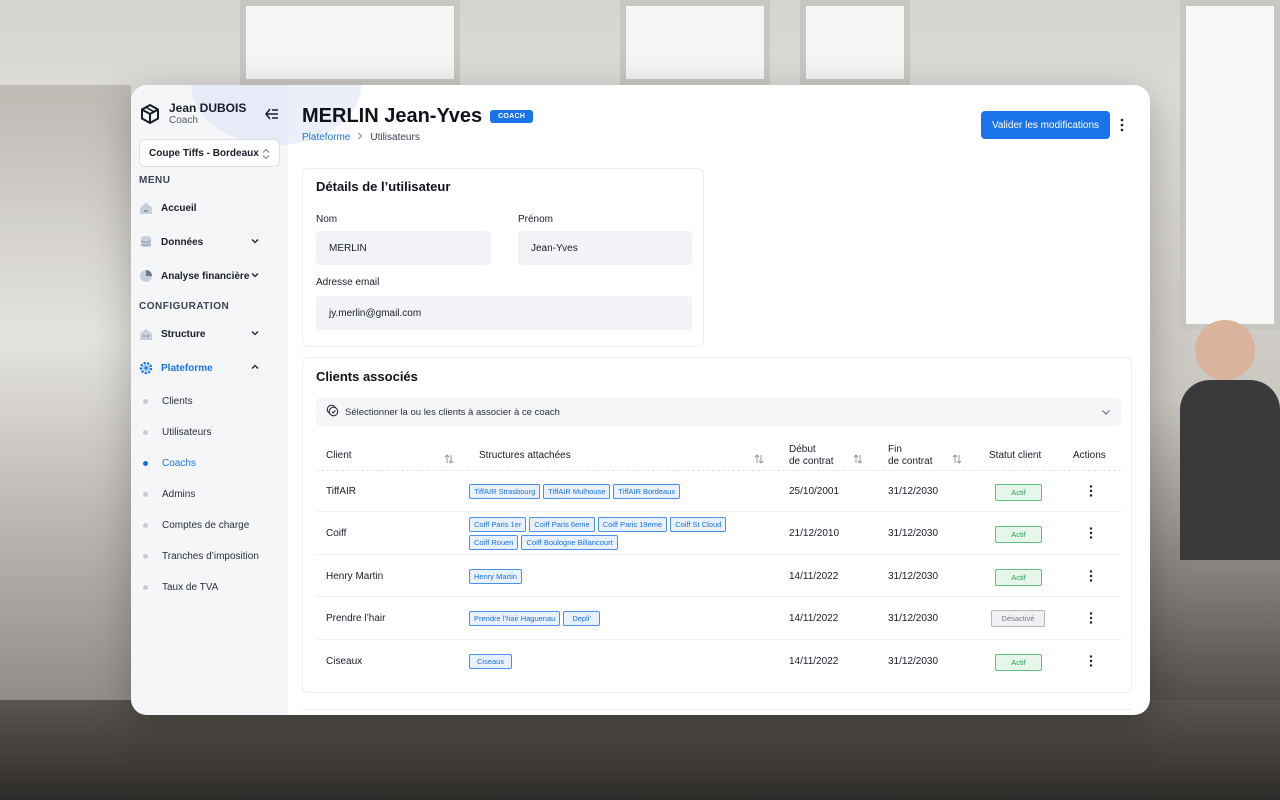 Image resolution: width=1280 pixels, height=800 pixels. What do you see at coordinates (336, 533) in the screenshot?
I see `cell-client: Coiff` at bounding box center [336, 533].